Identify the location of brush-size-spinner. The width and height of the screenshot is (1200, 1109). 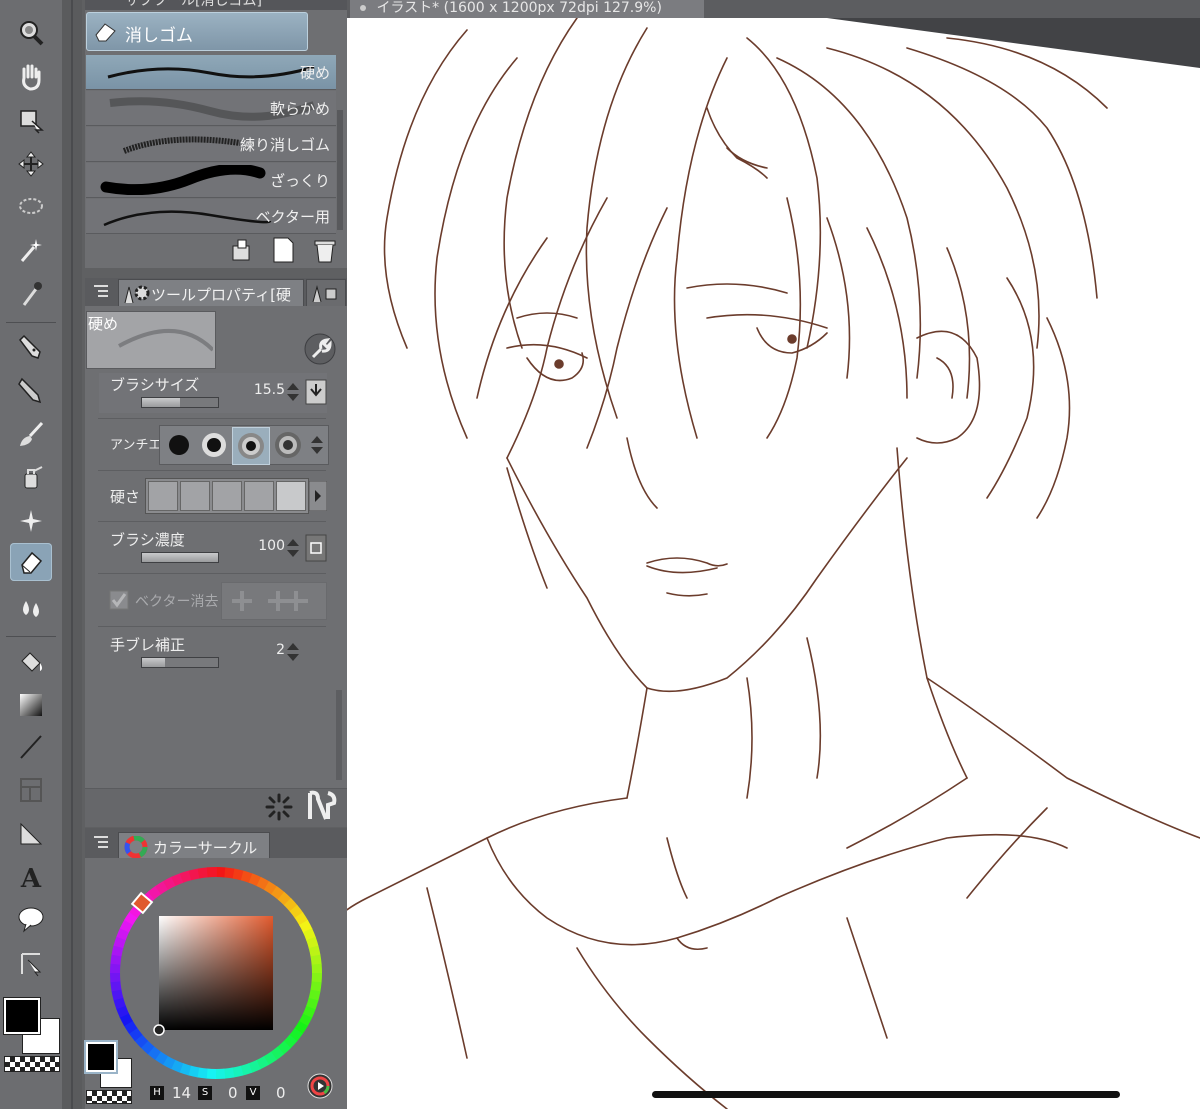
(293, 392).